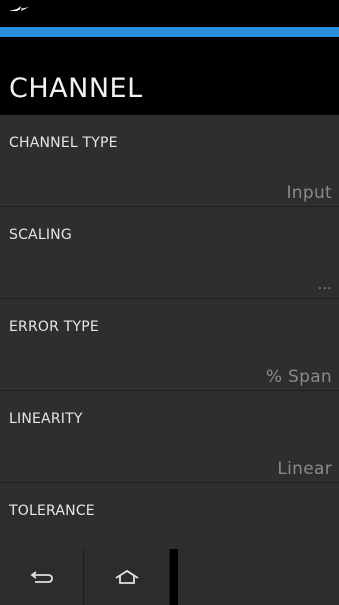 The height and width of the screenshot is (605, 339). Describe the element at coordinates (19, 8) in the screenshot. I see `plug-icon` at that location.